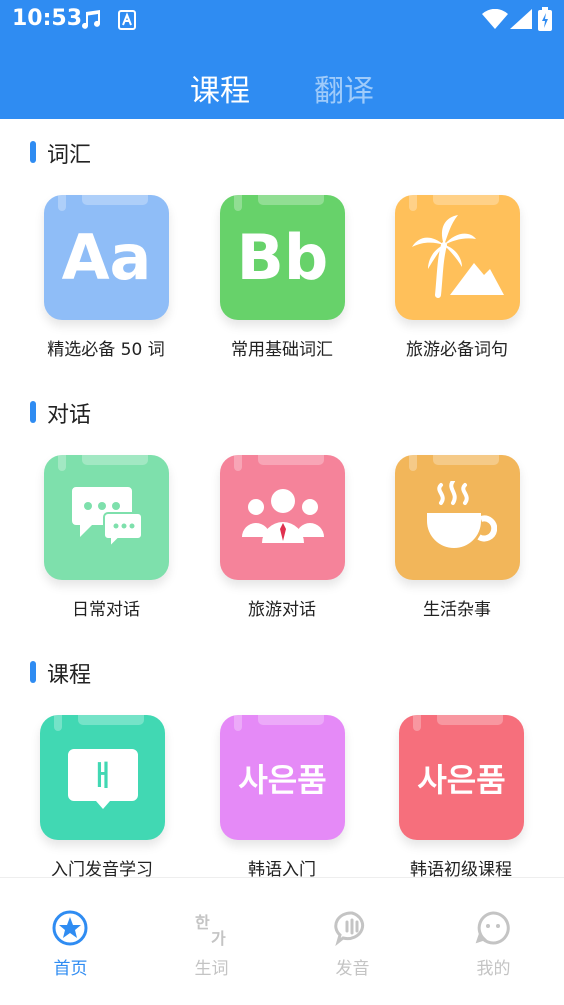 This screenshot has width=564, height=1005. What do you see at coordinates (282, 350) in the screenshot?
I see `card-label: 常用基础词汇` at bounding box center [282, 350].